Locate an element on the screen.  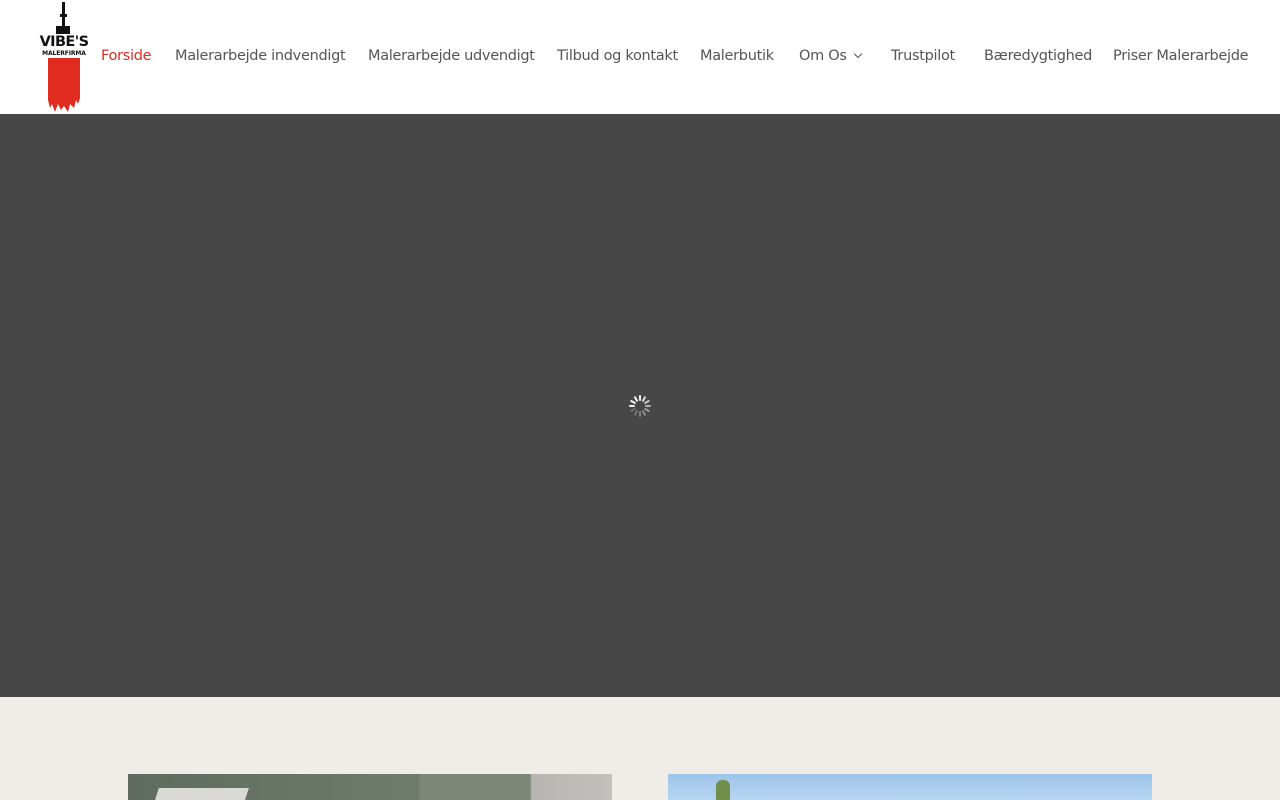
wall-shape is located at coordinates (199, 794).